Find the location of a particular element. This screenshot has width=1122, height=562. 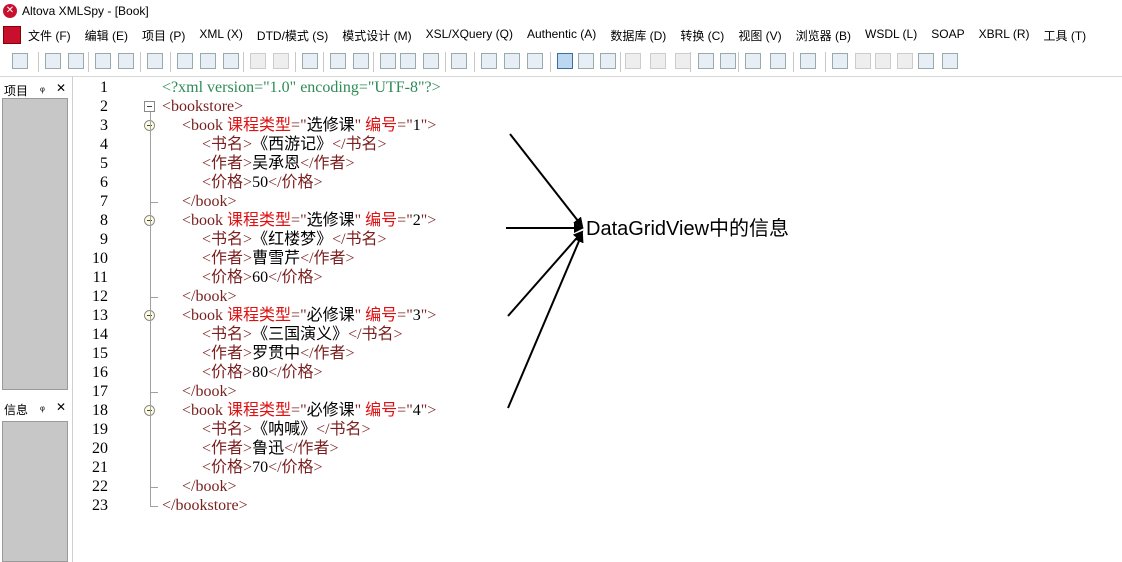

menu-item: XSL/XQuery (Q) is located at coordinates (469, 35).